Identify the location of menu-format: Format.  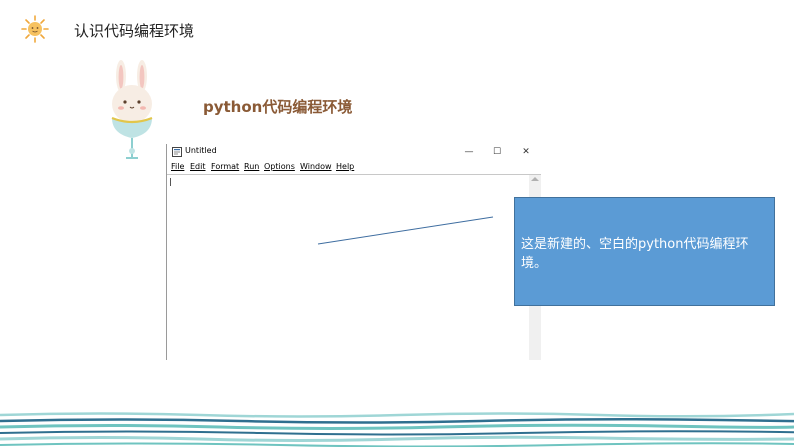
(225, 166).